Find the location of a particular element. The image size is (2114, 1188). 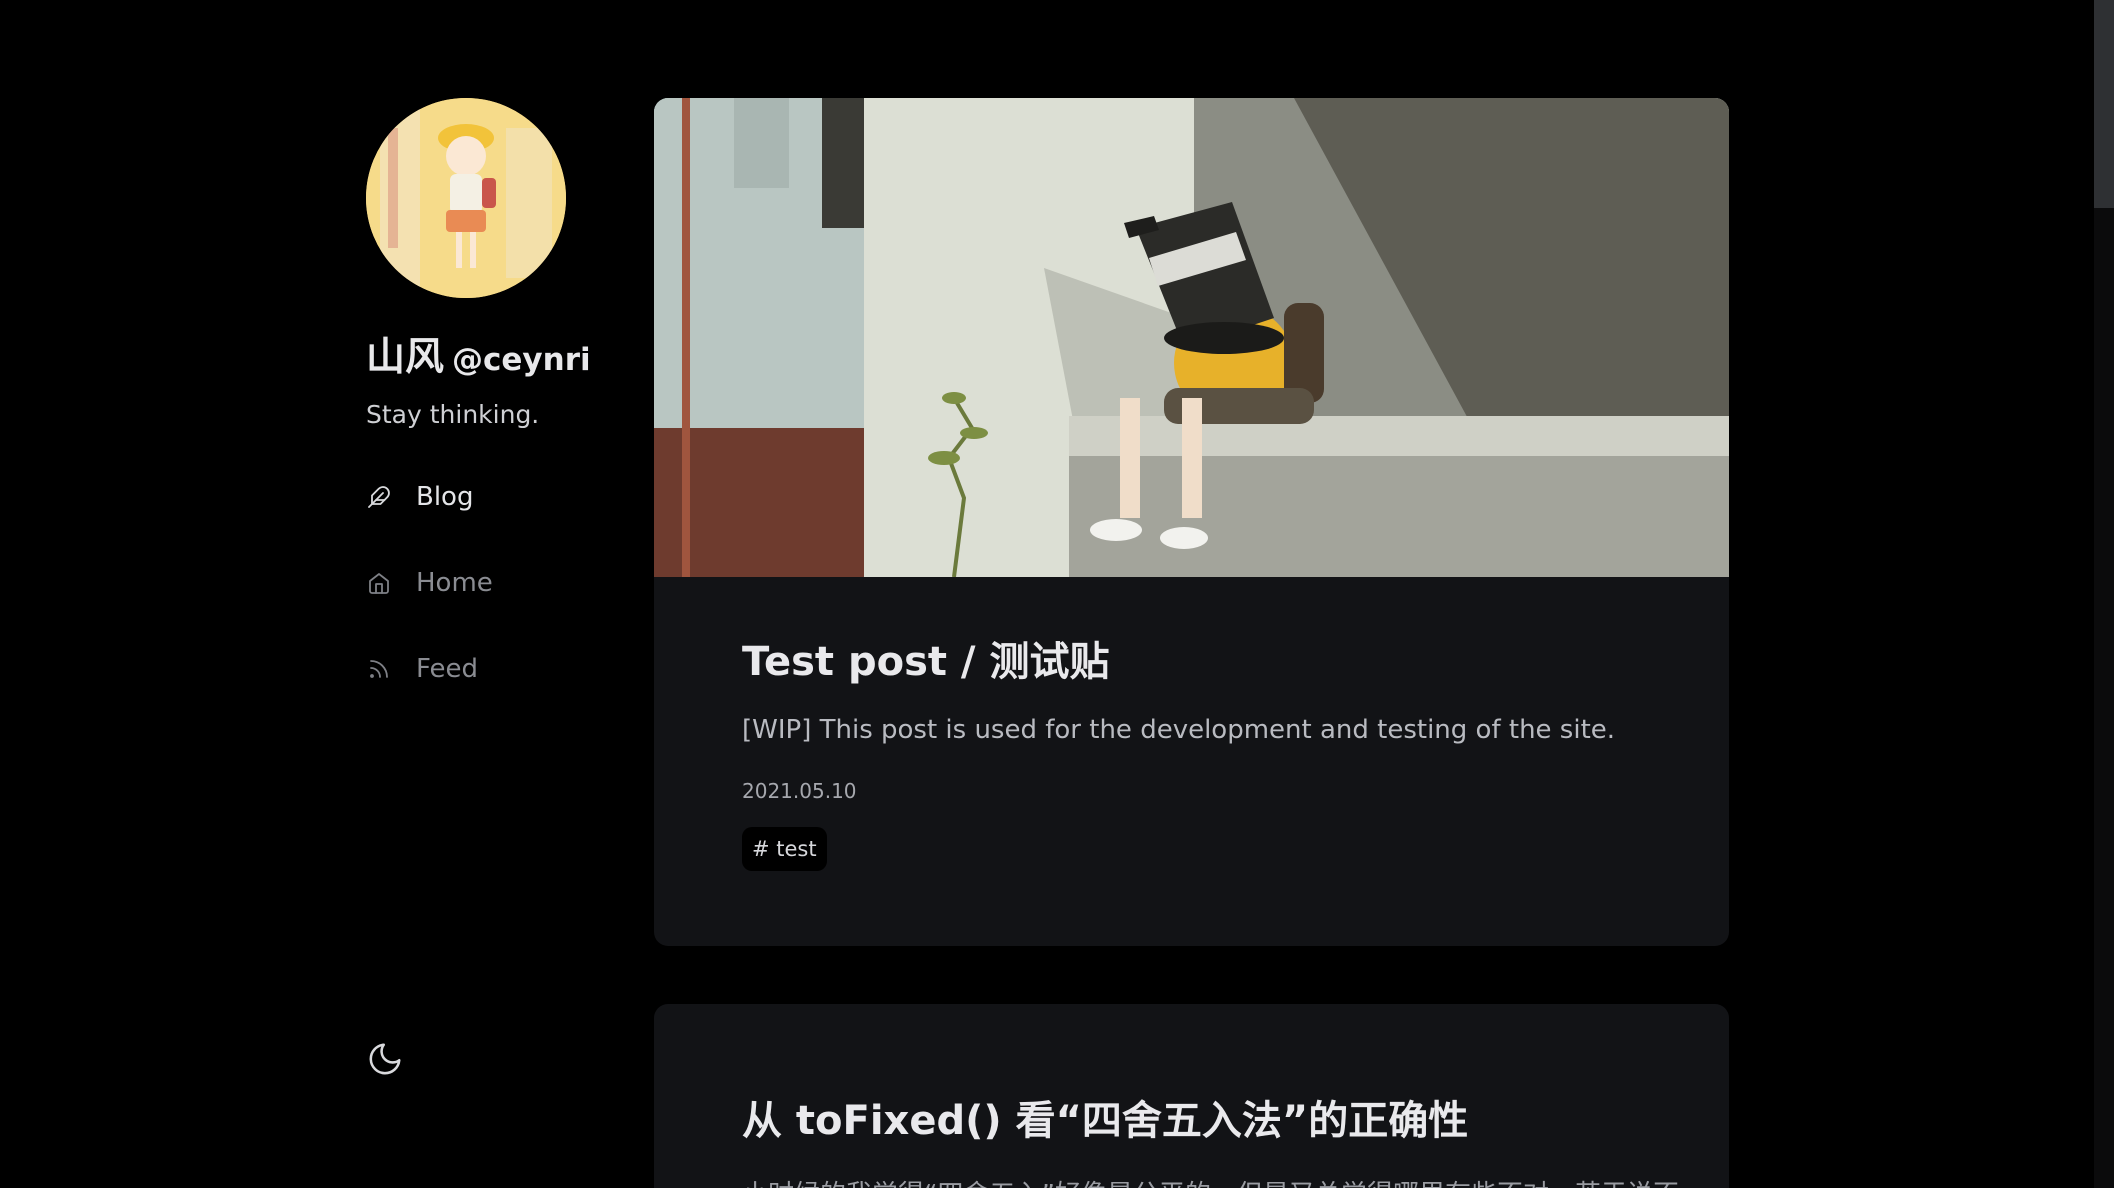

feather-icon is located at coordinates (379, 497).